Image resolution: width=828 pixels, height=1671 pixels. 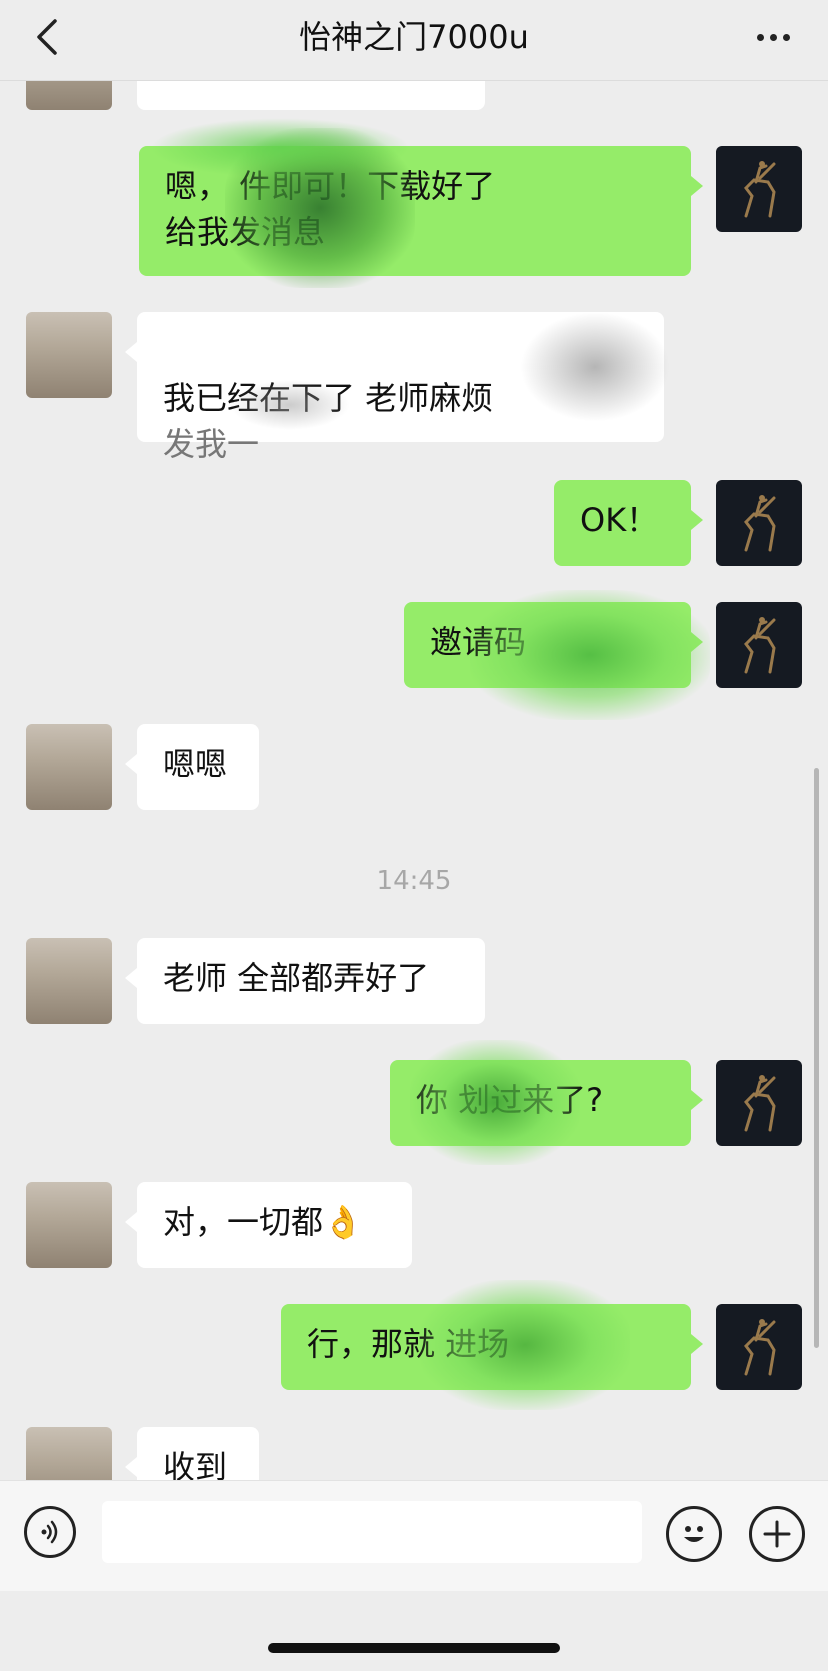 I want to click on voice-icon, so click(x=49, y=1532).